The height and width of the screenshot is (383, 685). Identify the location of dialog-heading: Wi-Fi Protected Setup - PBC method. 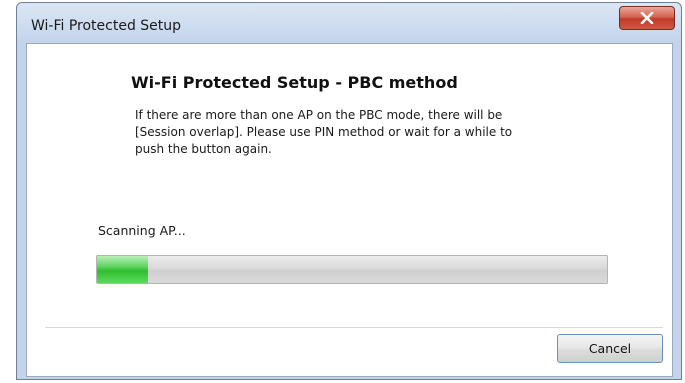
(294, 82).